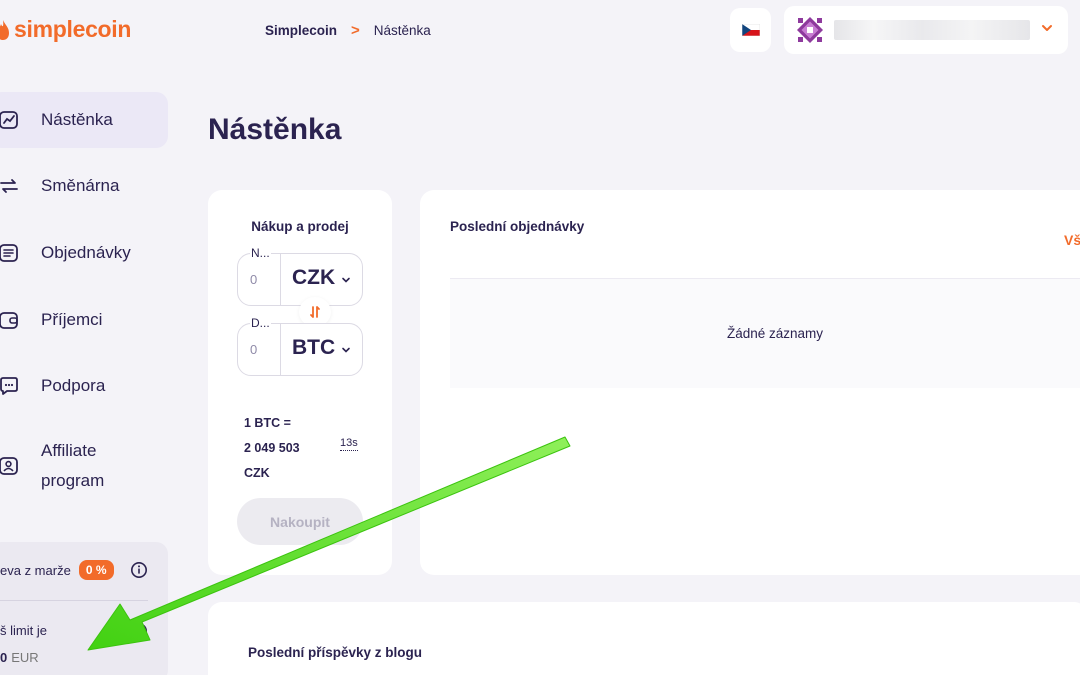 The image size is (1080, 675). I want to click on discount-row: eva z marže 0 %, so click(57, 570).